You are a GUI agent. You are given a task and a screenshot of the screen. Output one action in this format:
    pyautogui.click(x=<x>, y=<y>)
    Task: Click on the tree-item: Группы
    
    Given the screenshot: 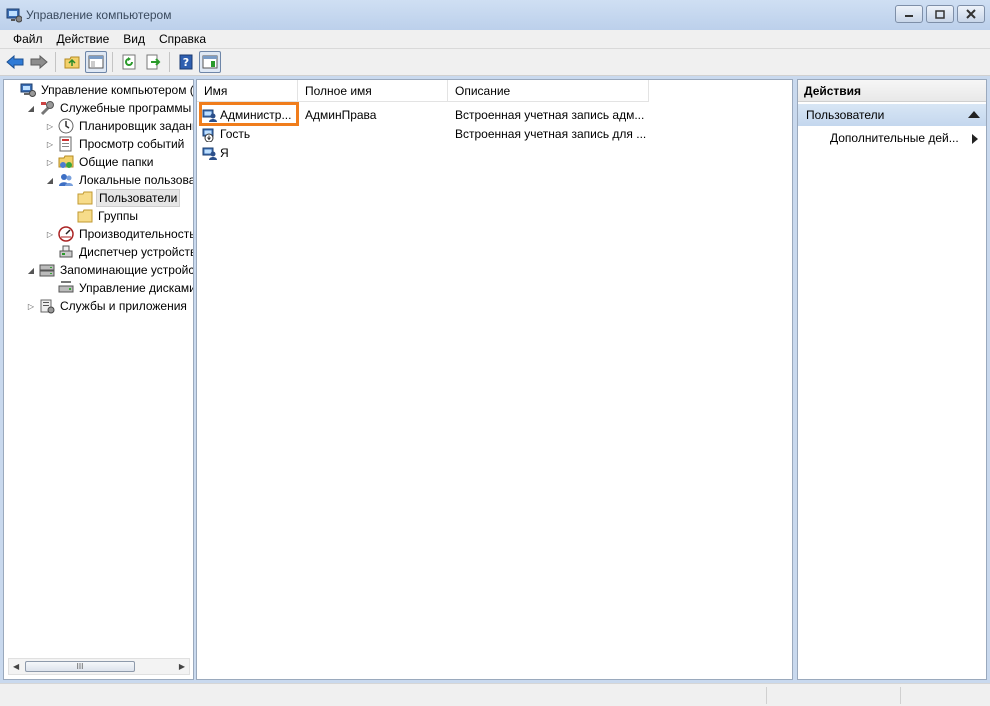 What is the action you would take?
    pyautogui.click(x=101, y=216)
    